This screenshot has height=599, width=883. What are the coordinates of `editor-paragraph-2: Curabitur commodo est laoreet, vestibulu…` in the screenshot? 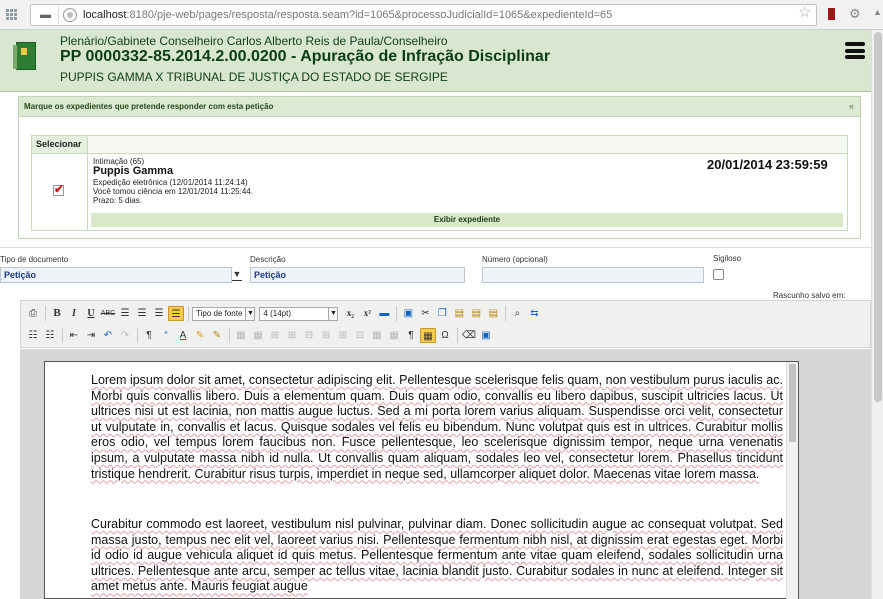 It's located at (437, 556).